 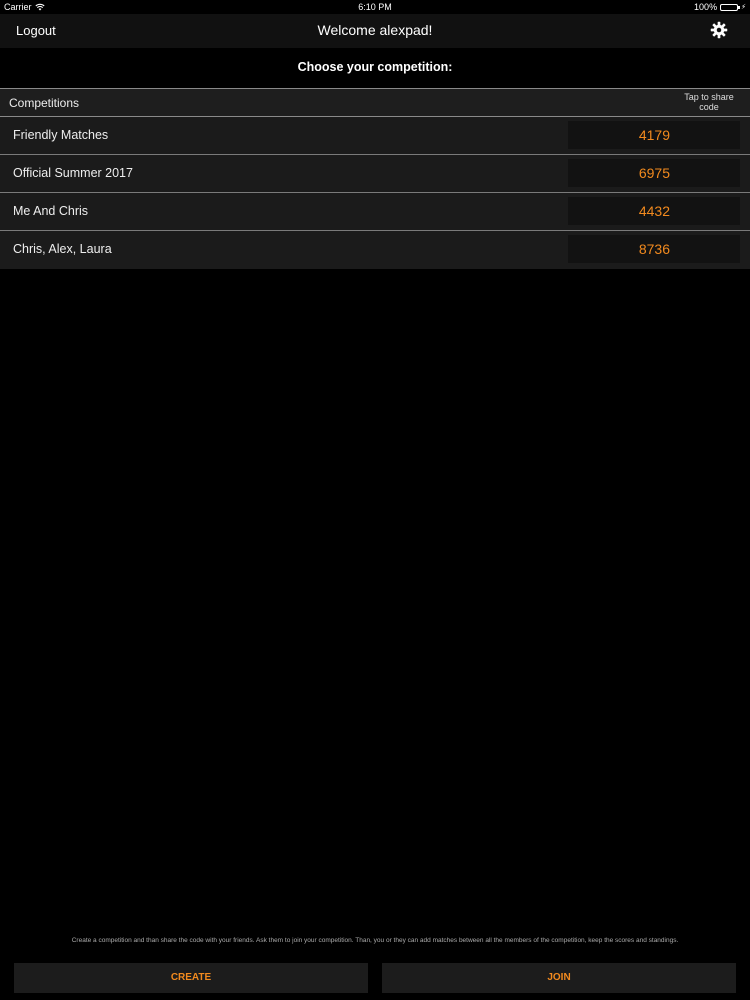 What do you see at coordinates (375, 68) in the screenshot?
I see `choose-competition-heading: Choose your competition:` at bounding box center [375, 68].